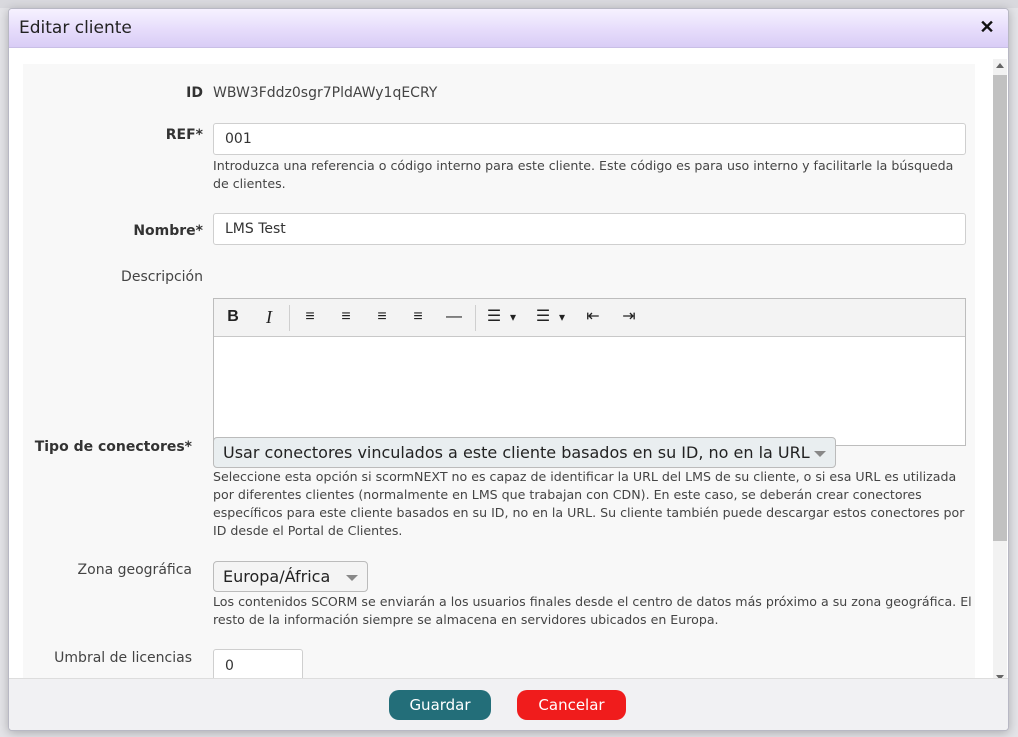  What do you see at coordinates (987, 27) in the screenshot?
I see `close-icon: ✕` at bounding box center [987, 27].